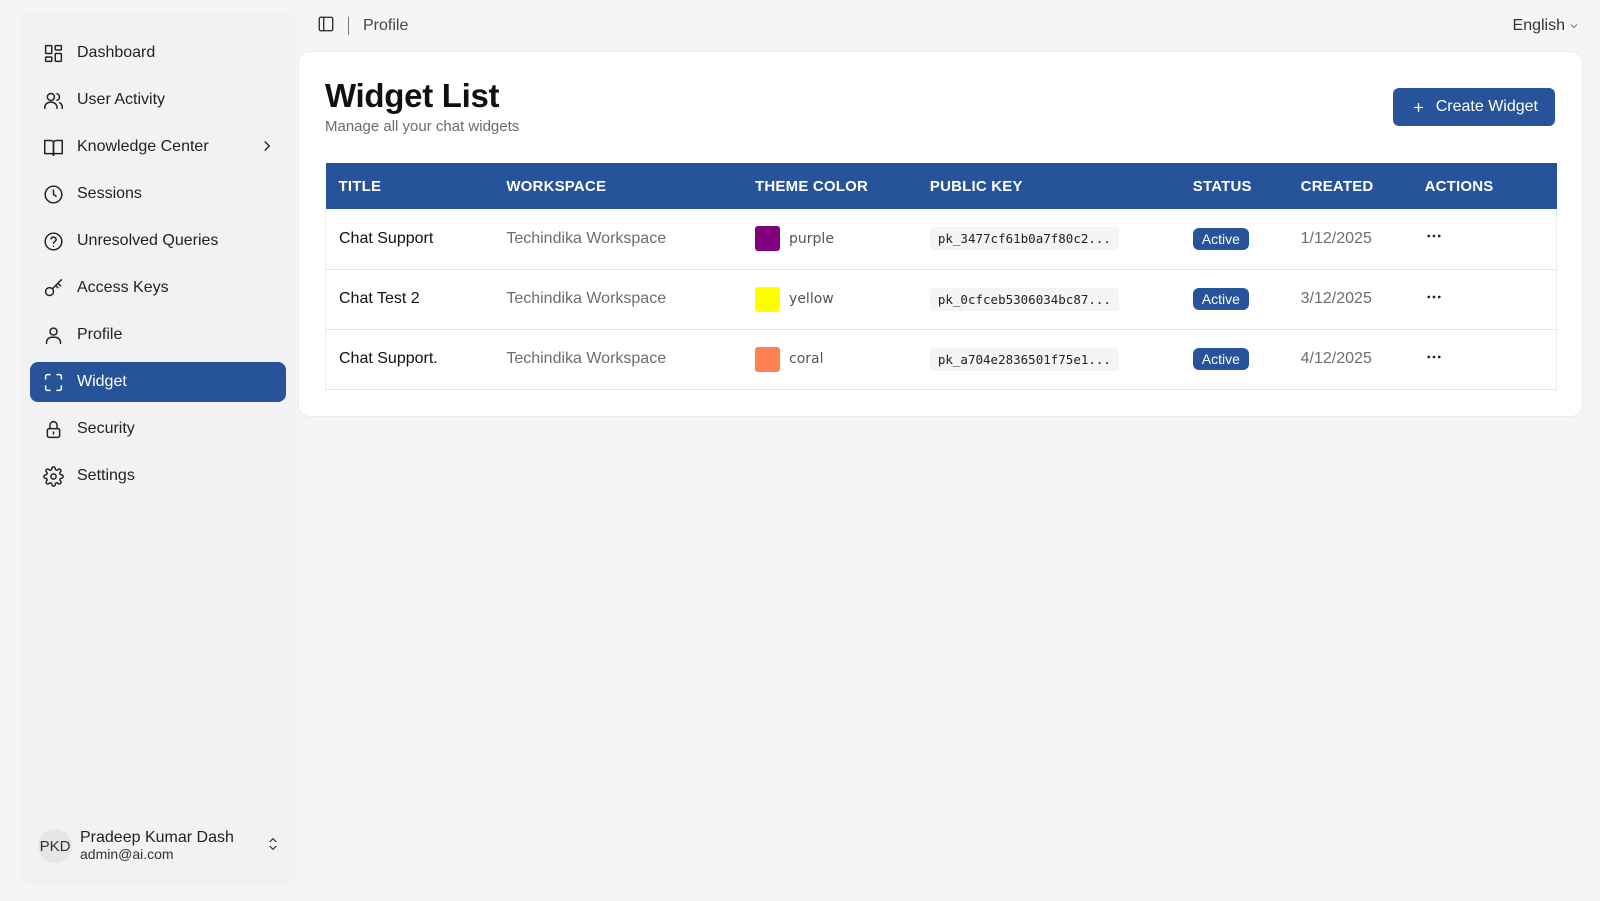 The height and width of the screenshot is (901, 1600). Describe the element at coordinates (158, 53) in the screenshot. I see `sidebar-item-dashboard: Dashboard` at that location.